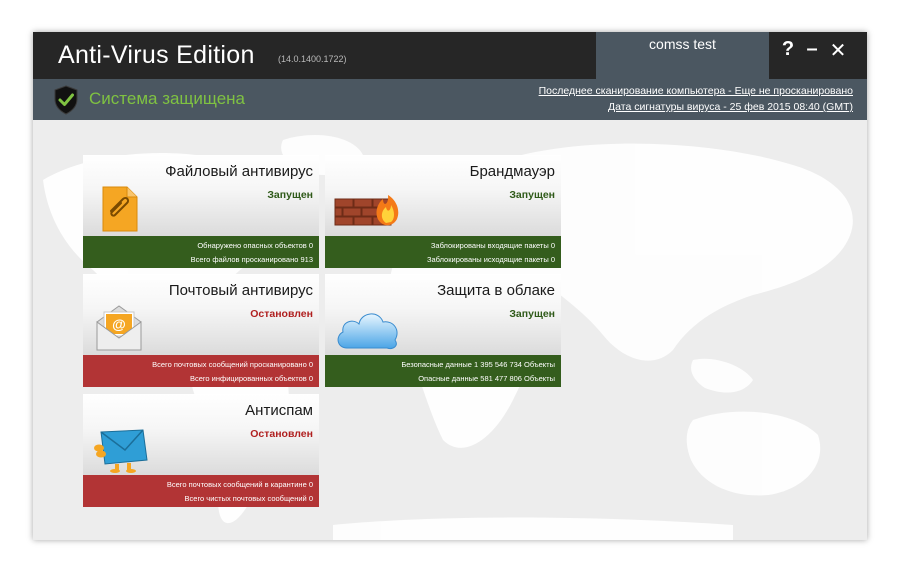 This screenshot has width=900, height=572. Describe the element at coordinates (367, 331) in the screenshot. I see `cloud-icon` at that location.